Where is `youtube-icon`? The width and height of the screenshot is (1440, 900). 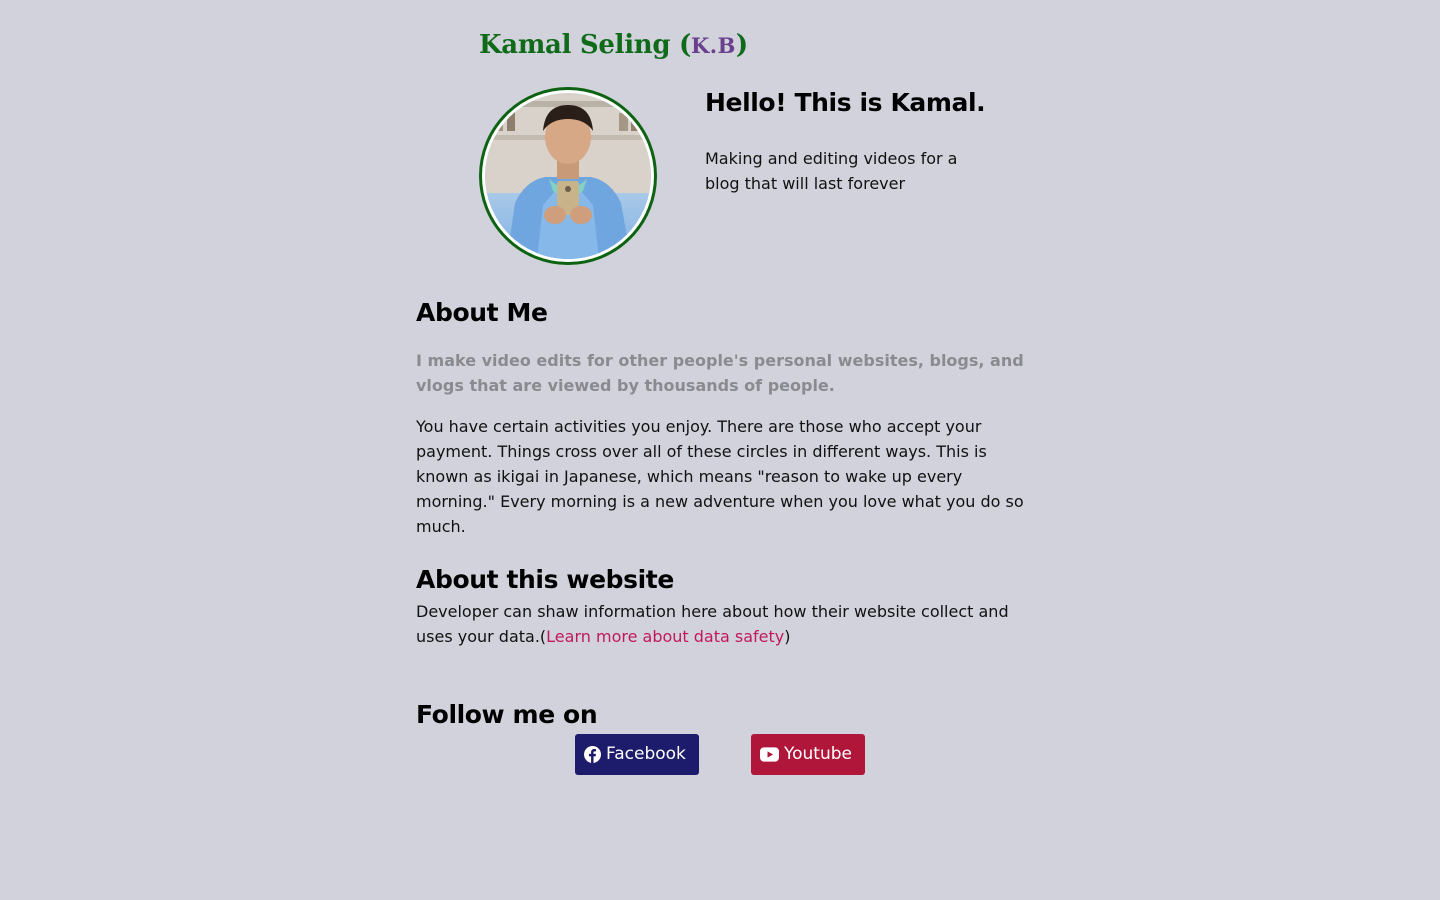
youtube-icon is located at coordinates (769, 754).